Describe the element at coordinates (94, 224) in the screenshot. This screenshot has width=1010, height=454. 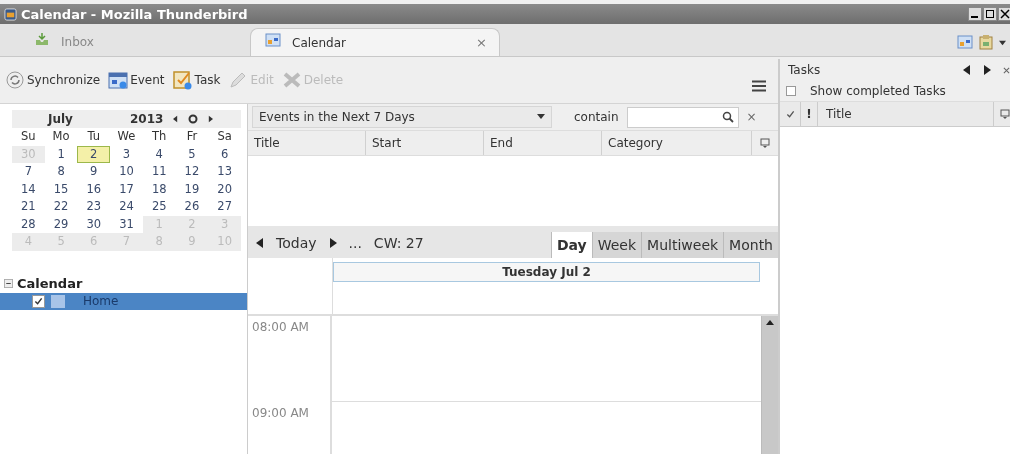
I see `calendar-day: 30` at that location.